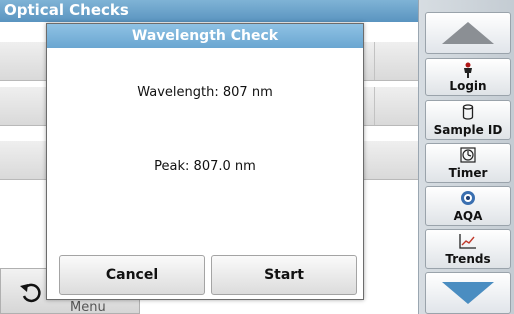  I want to click on aqa-button: AQA, so click(468, 206).